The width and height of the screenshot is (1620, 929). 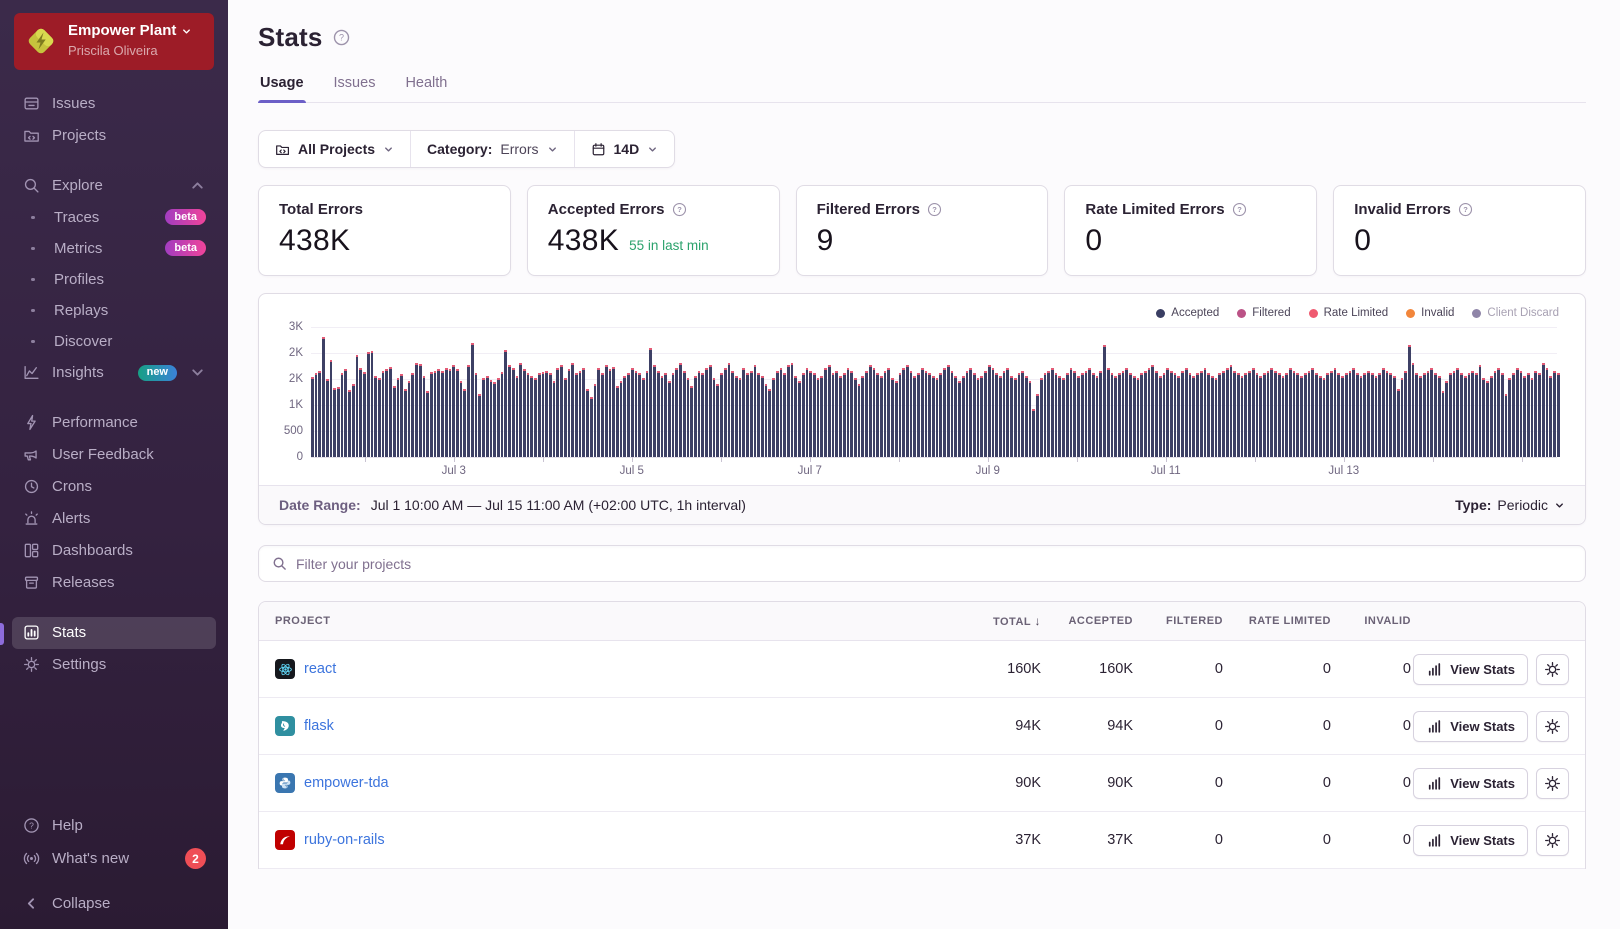 What do you see at coordinates (114, 310) in the screenshot?
I see `sidebar-item-replays: Replays` at bounding box center [114, 310].